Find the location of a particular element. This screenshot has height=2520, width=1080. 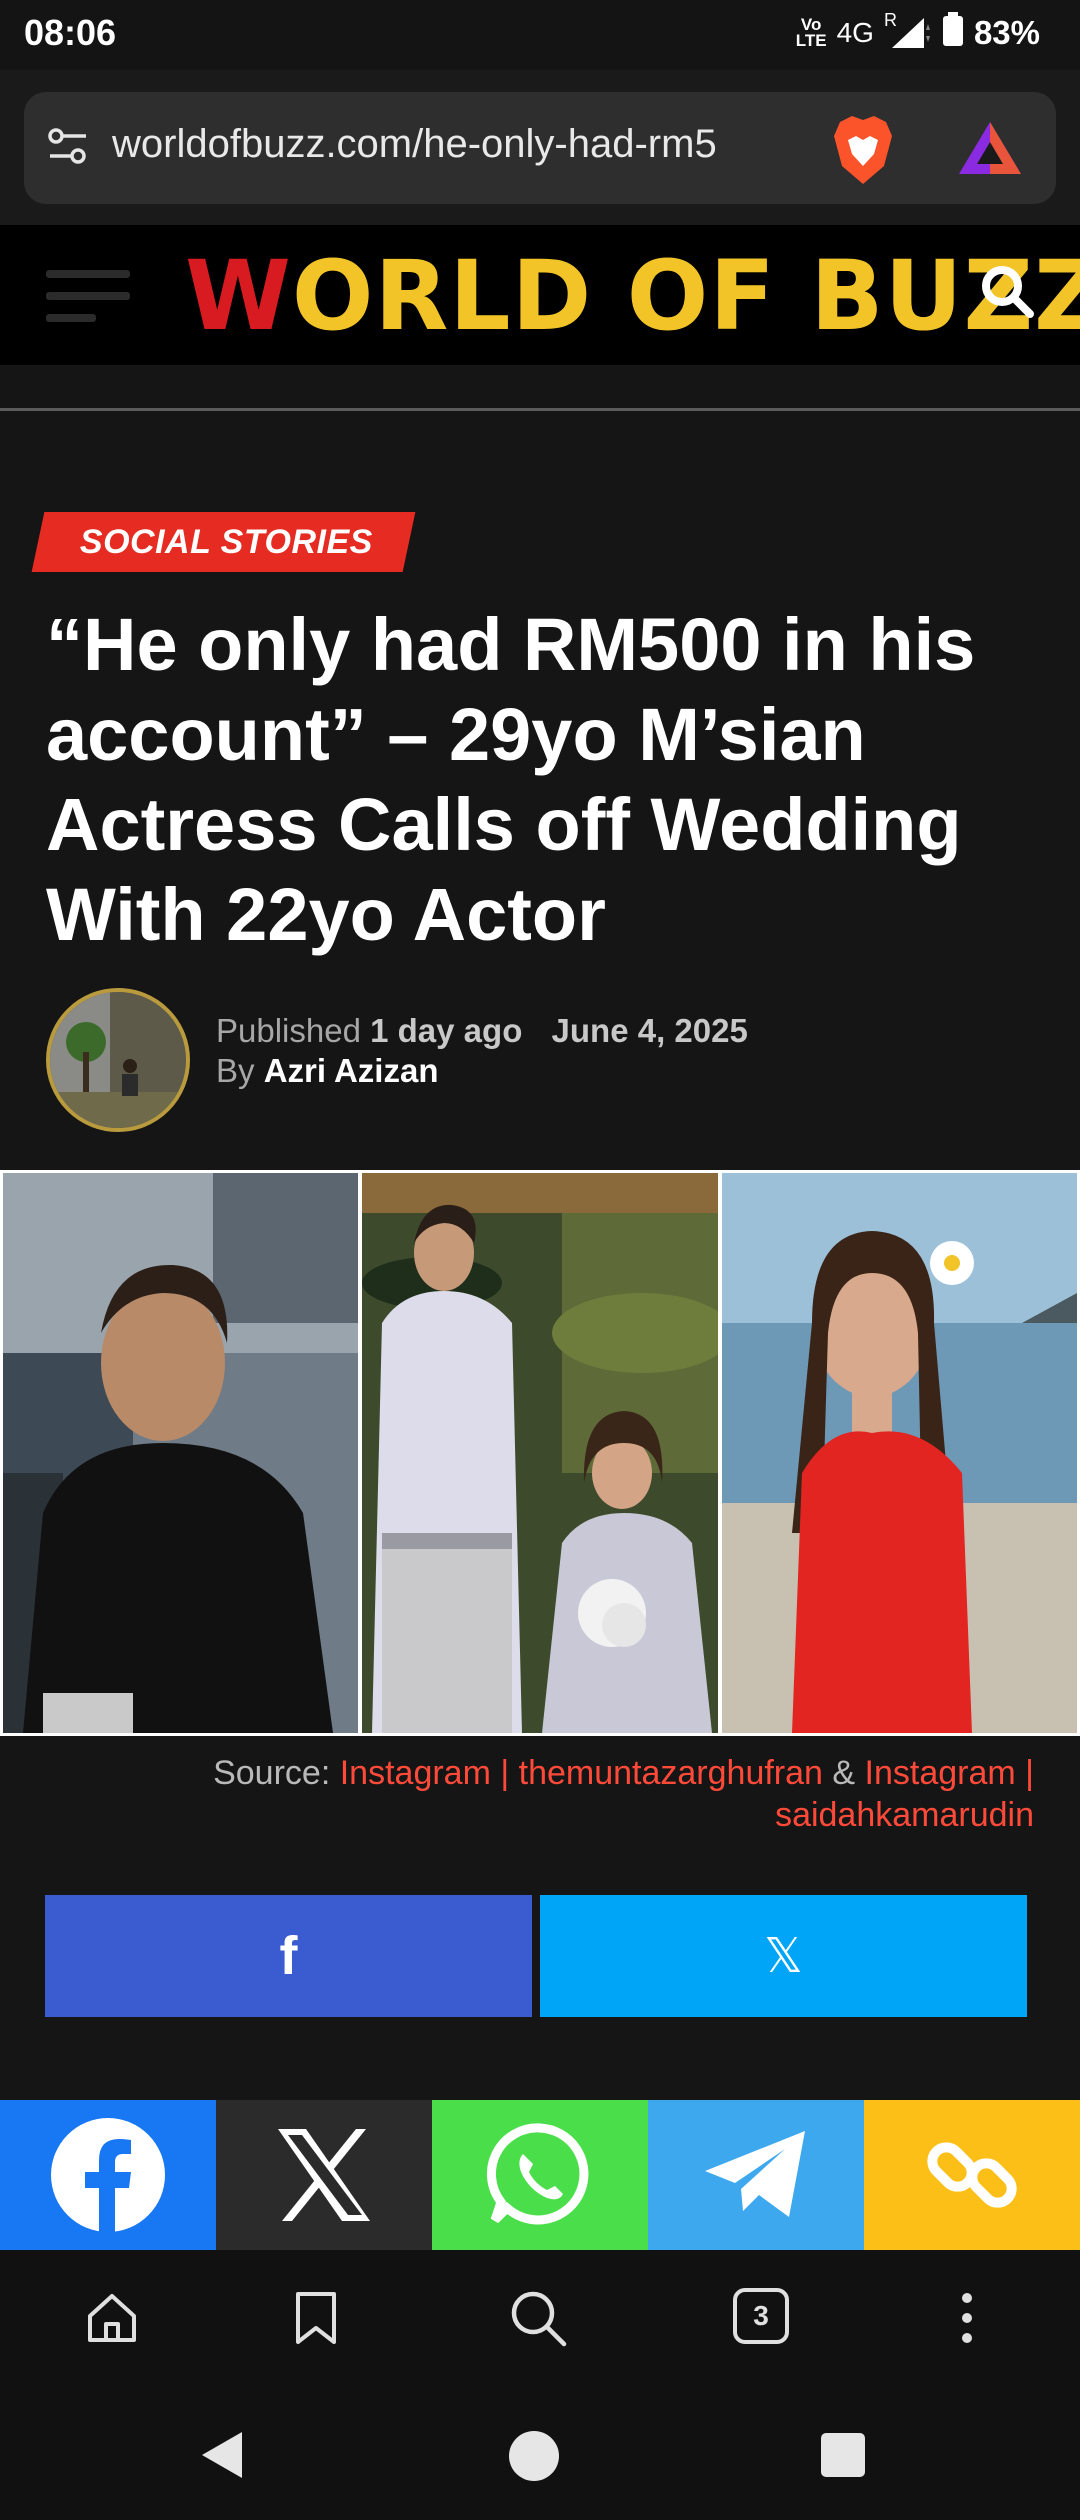

photo-man-black-shirt is located at coordinates (180, 1453).